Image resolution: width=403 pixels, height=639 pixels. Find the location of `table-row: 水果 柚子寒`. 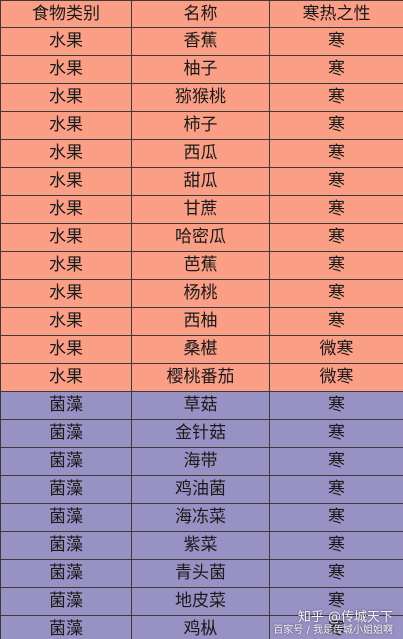

table-row: 水果 柚子寒 is located at coordinates (201, 69).